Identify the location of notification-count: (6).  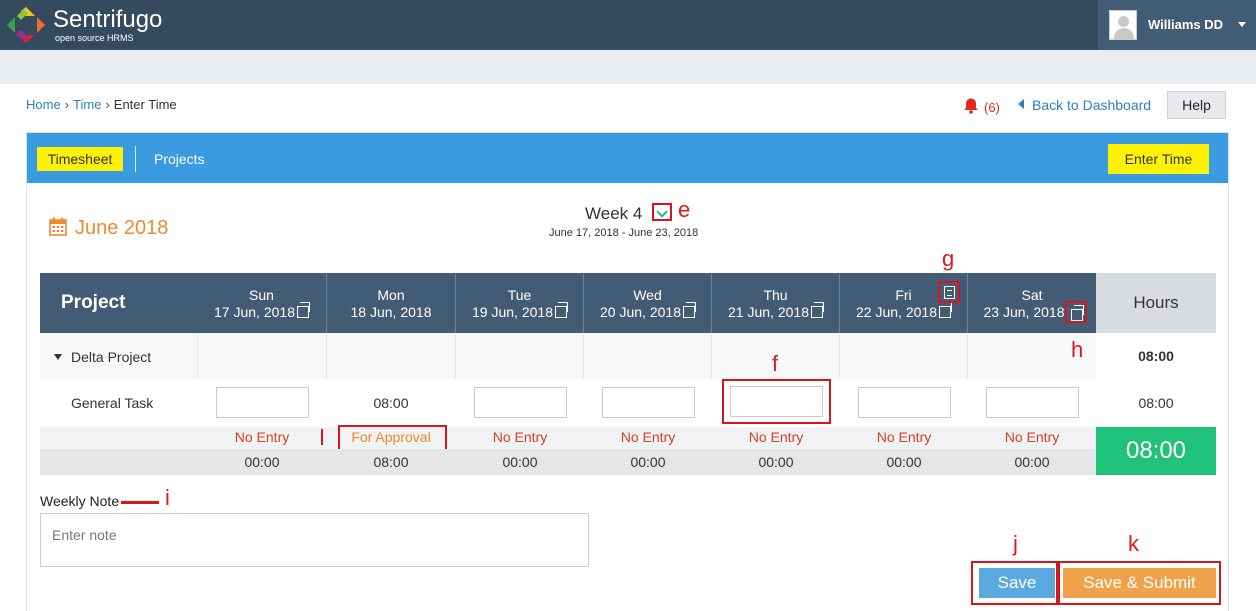
(992, 107).